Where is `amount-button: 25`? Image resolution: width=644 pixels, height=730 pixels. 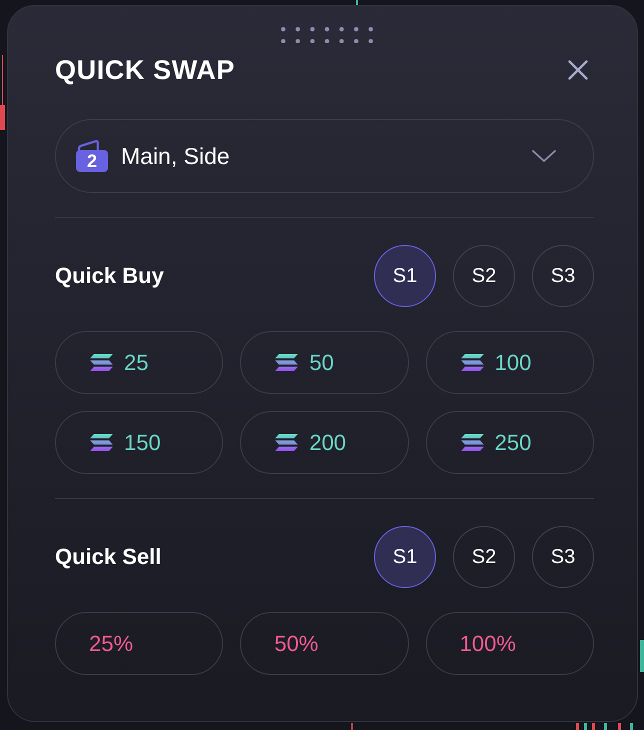
amount-button: 25 is located at coordinates (139, 362).